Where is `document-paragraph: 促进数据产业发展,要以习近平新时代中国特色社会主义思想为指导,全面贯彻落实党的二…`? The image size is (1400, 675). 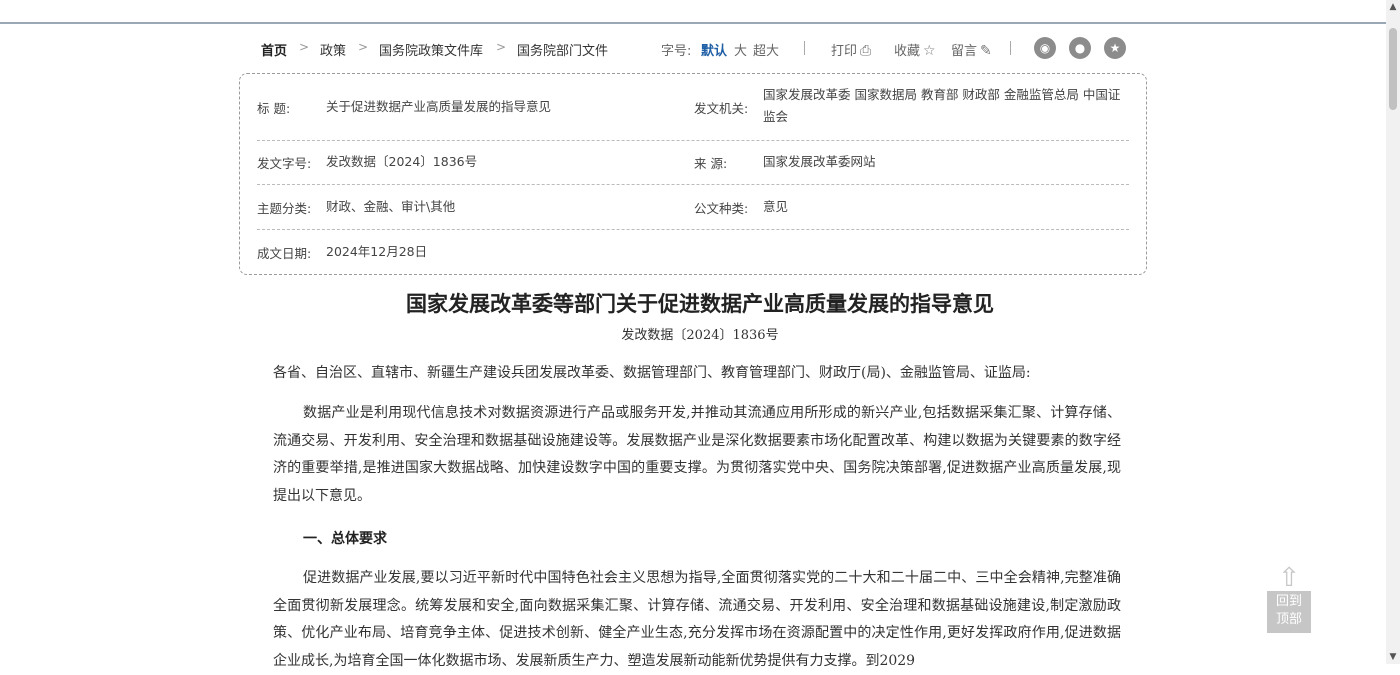
document-paragraph: 促进数据产业发展,要以习近平新时代中国特色社会主义思想为指导,全面贯彻落实党的二… is located at coordinates (697, 619).